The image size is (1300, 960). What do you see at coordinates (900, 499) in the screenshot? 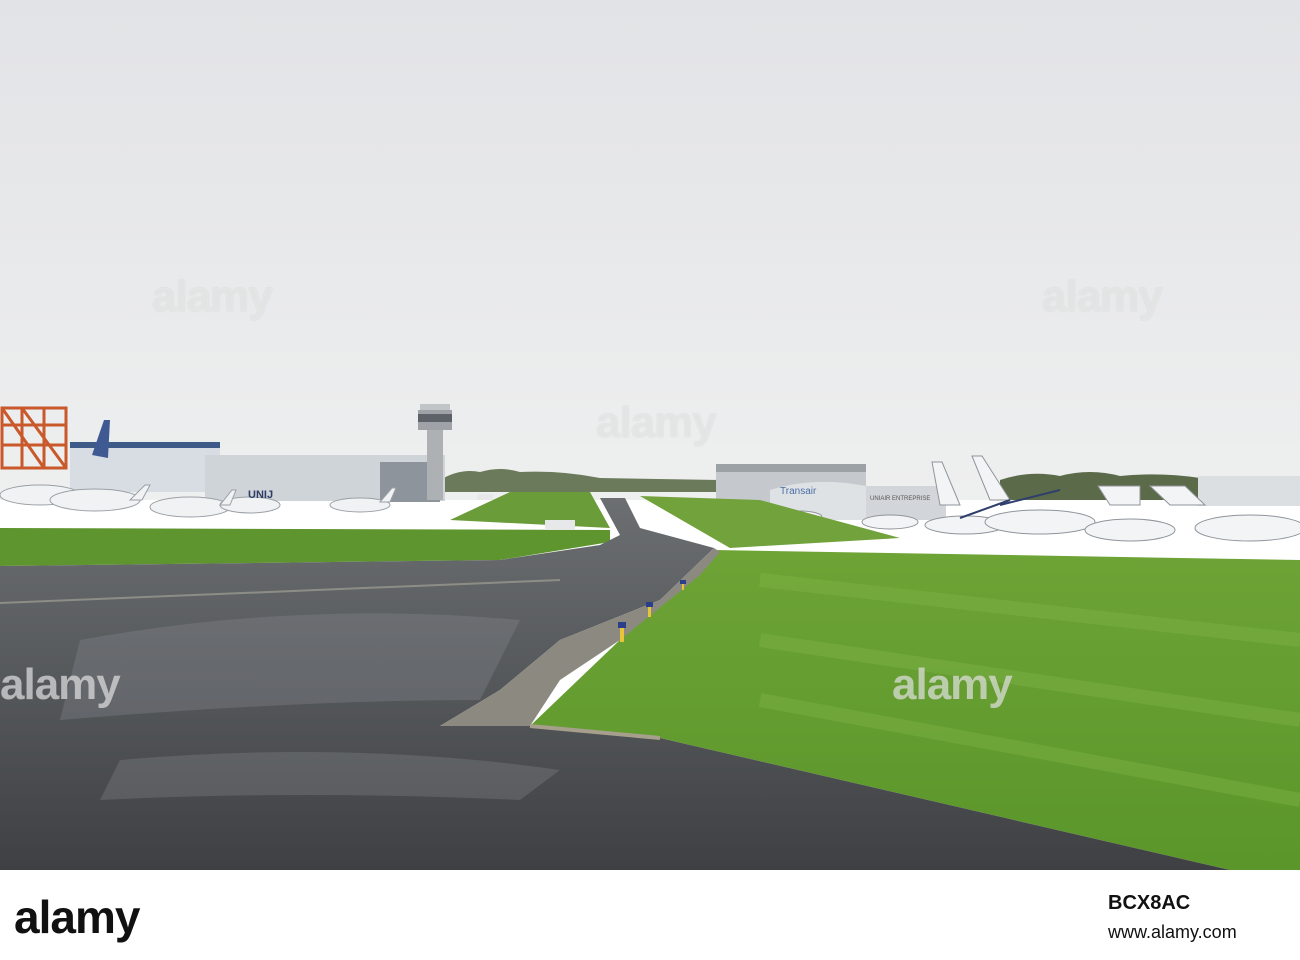
I see `uniair-sign: UNIAIR ENTREPRISE` at bounding box center [900, 499].